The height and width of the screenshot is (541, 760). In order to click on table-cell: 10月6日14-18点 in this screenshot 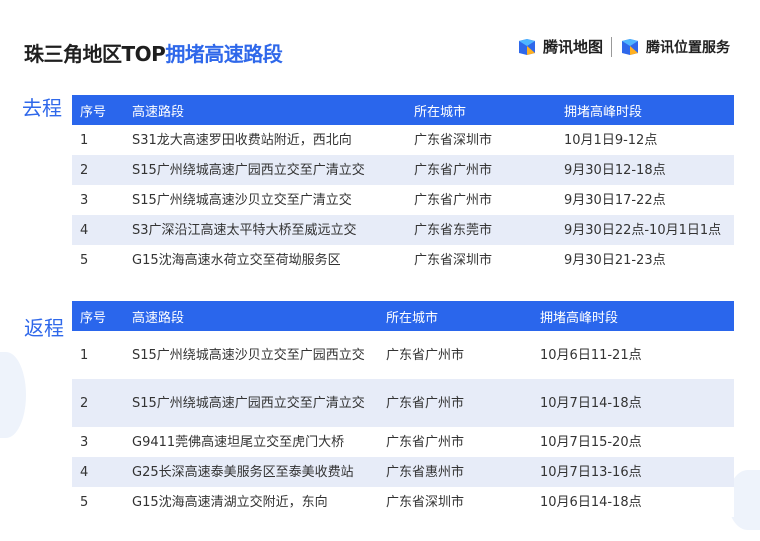, I will do `click(633, 502)`.